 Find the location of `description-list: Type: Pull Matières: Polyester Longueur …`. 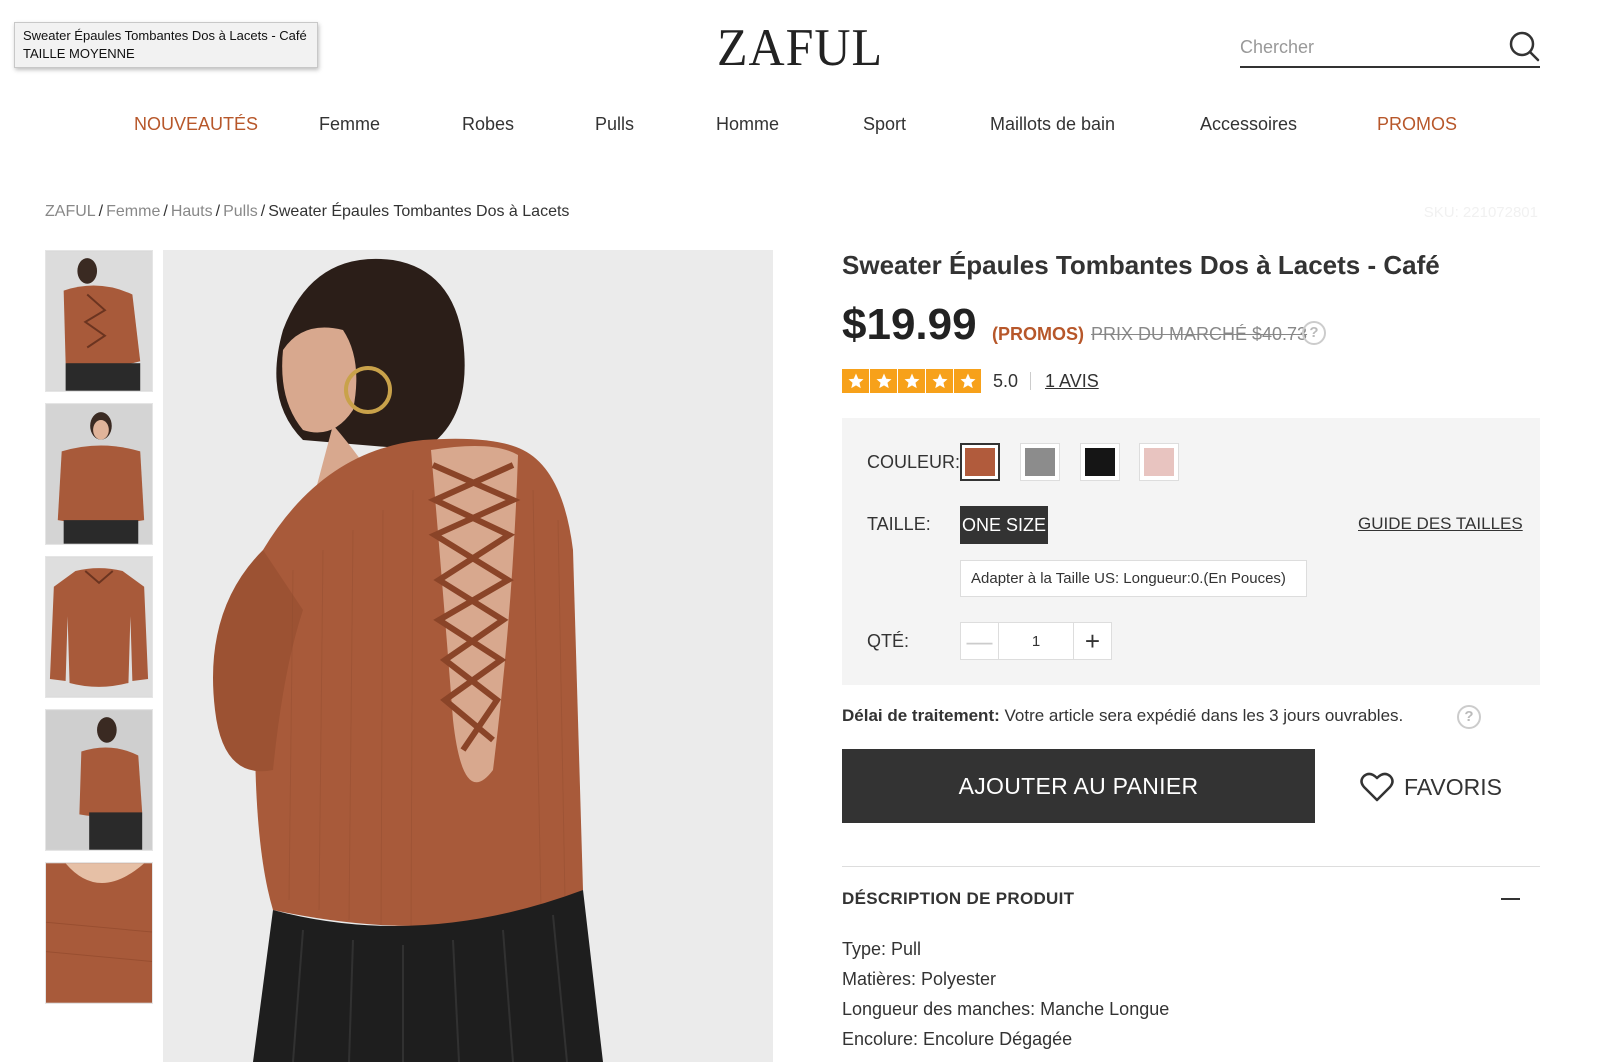

description-list: Type: Pull Matières: Polyester Longueur … is located at coordinates (1005, 994).